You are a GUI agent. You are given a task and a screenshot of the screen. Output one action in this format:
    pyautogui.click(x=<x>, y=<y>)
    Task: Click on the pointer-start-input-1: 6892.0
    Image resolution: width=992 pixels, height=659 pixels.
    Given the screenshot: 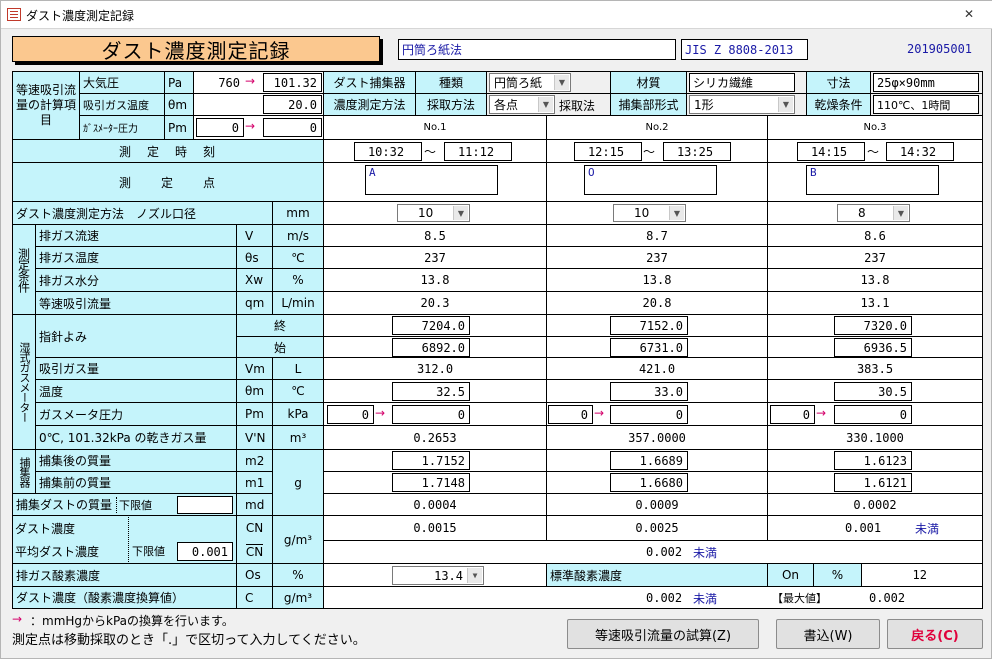 What is the action you would take?
    pyautogui.click(x=431, y=347)
    